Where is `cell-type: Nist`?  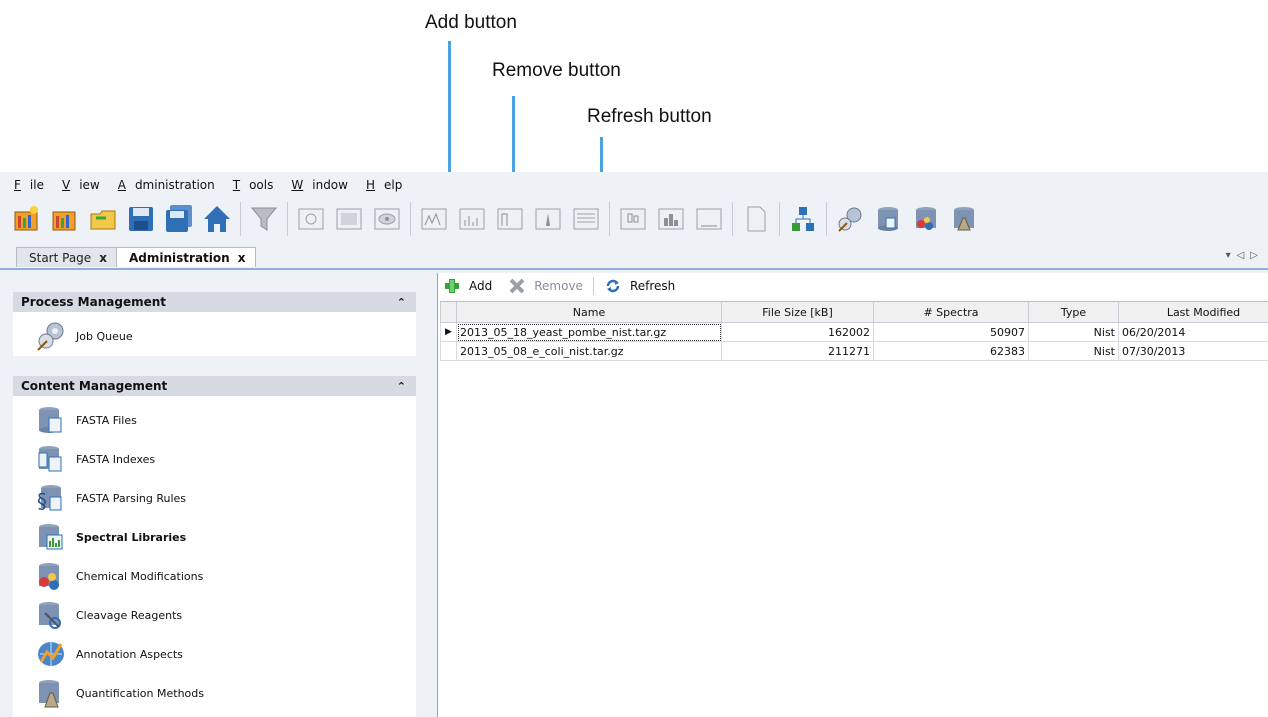 cell-type: Nist is located at coordinates (1073, 332).